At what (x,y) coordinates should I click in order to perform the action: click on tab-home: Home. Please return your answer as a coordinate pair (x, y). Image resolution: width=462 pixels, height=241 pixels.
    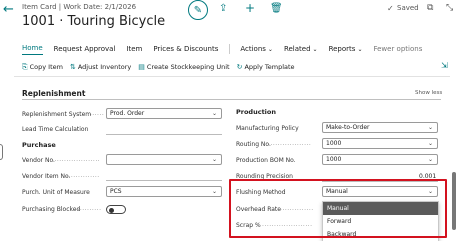
    Looking at the image, I should click on (32, 49).